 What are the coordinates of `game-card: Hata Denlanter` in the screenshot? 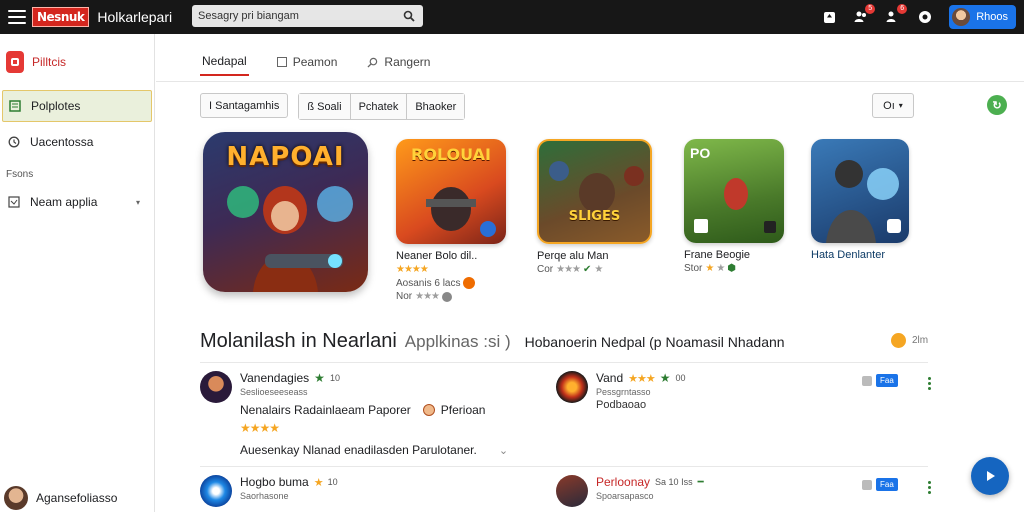 It's located at (860, 200).